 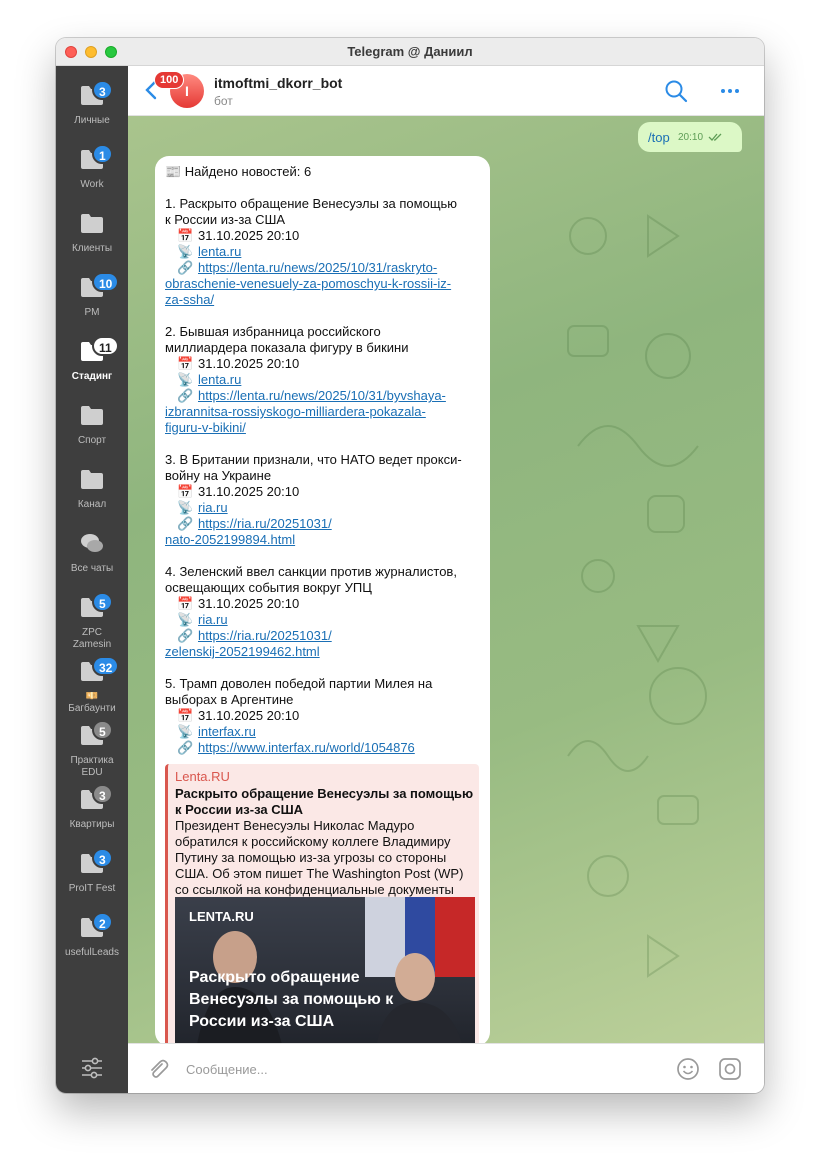 What do you see at coordinates (92, 120) in the screenshot?
I see `folder-label: Личные` at bounding box center [92, 120].